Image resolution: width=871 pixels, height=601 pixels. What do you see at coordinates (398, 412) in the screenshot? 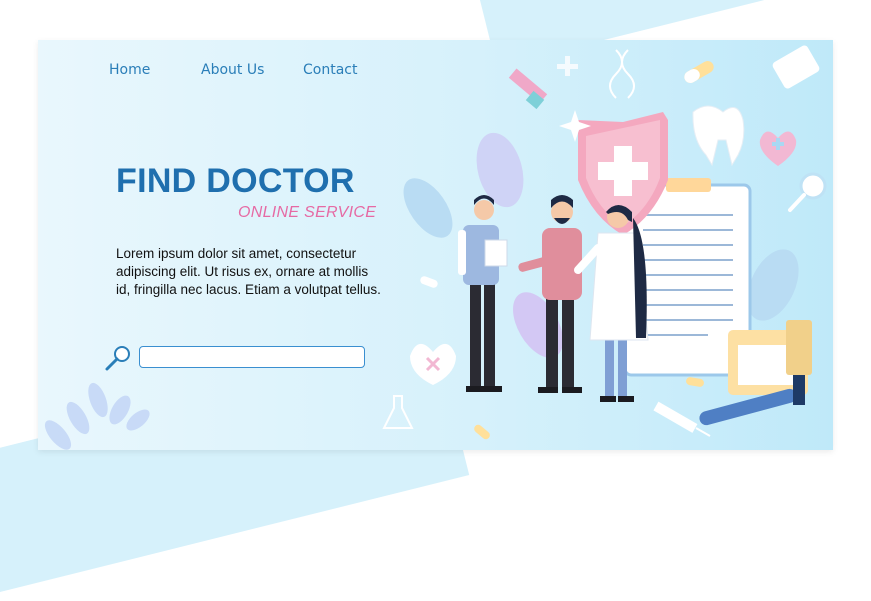
I see `flask-icon` at bounding box center [398, 412].